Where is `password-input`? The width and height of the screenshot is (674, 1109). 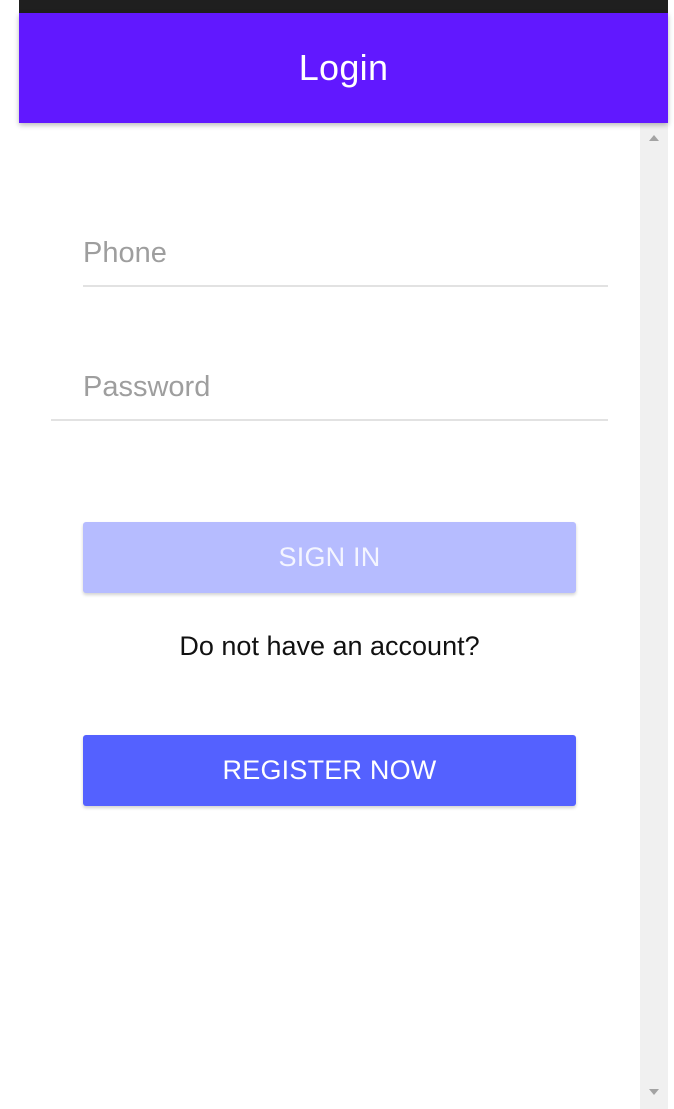 password-input is located at coordinates (329, 387).